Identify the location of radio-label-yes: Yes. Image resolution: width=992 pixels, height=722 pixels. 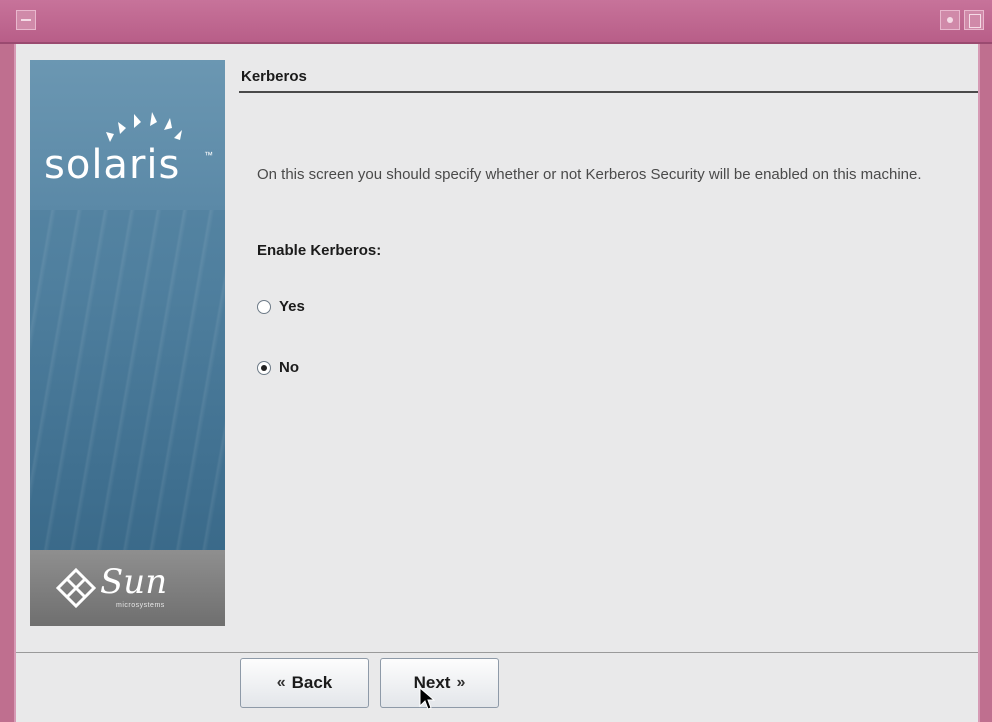
(292, 306).